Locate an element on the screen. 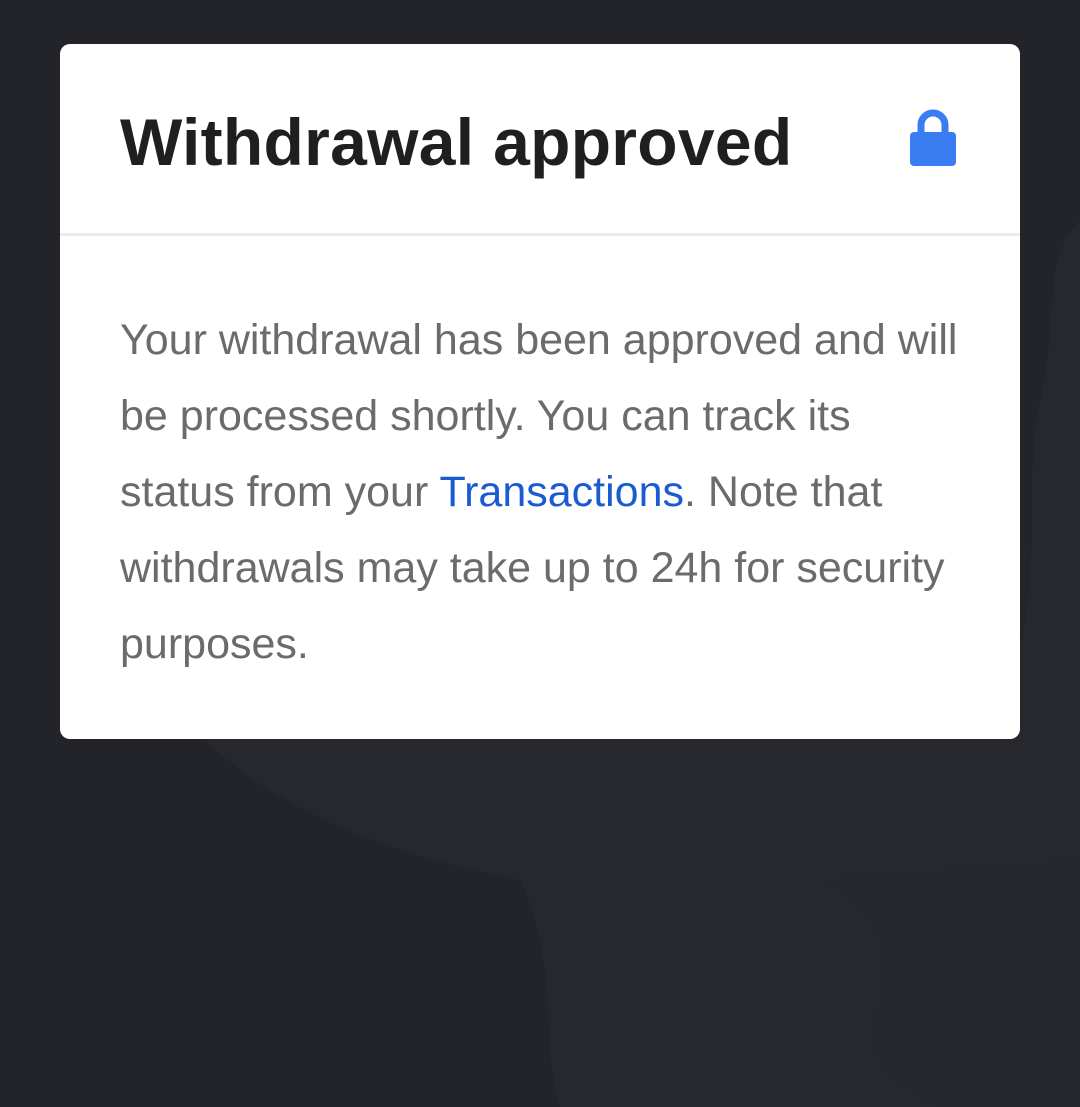 The width and height of the screenshot is (1080, 1107). transactions-link: Transactions is located at coordinates (561, 492).